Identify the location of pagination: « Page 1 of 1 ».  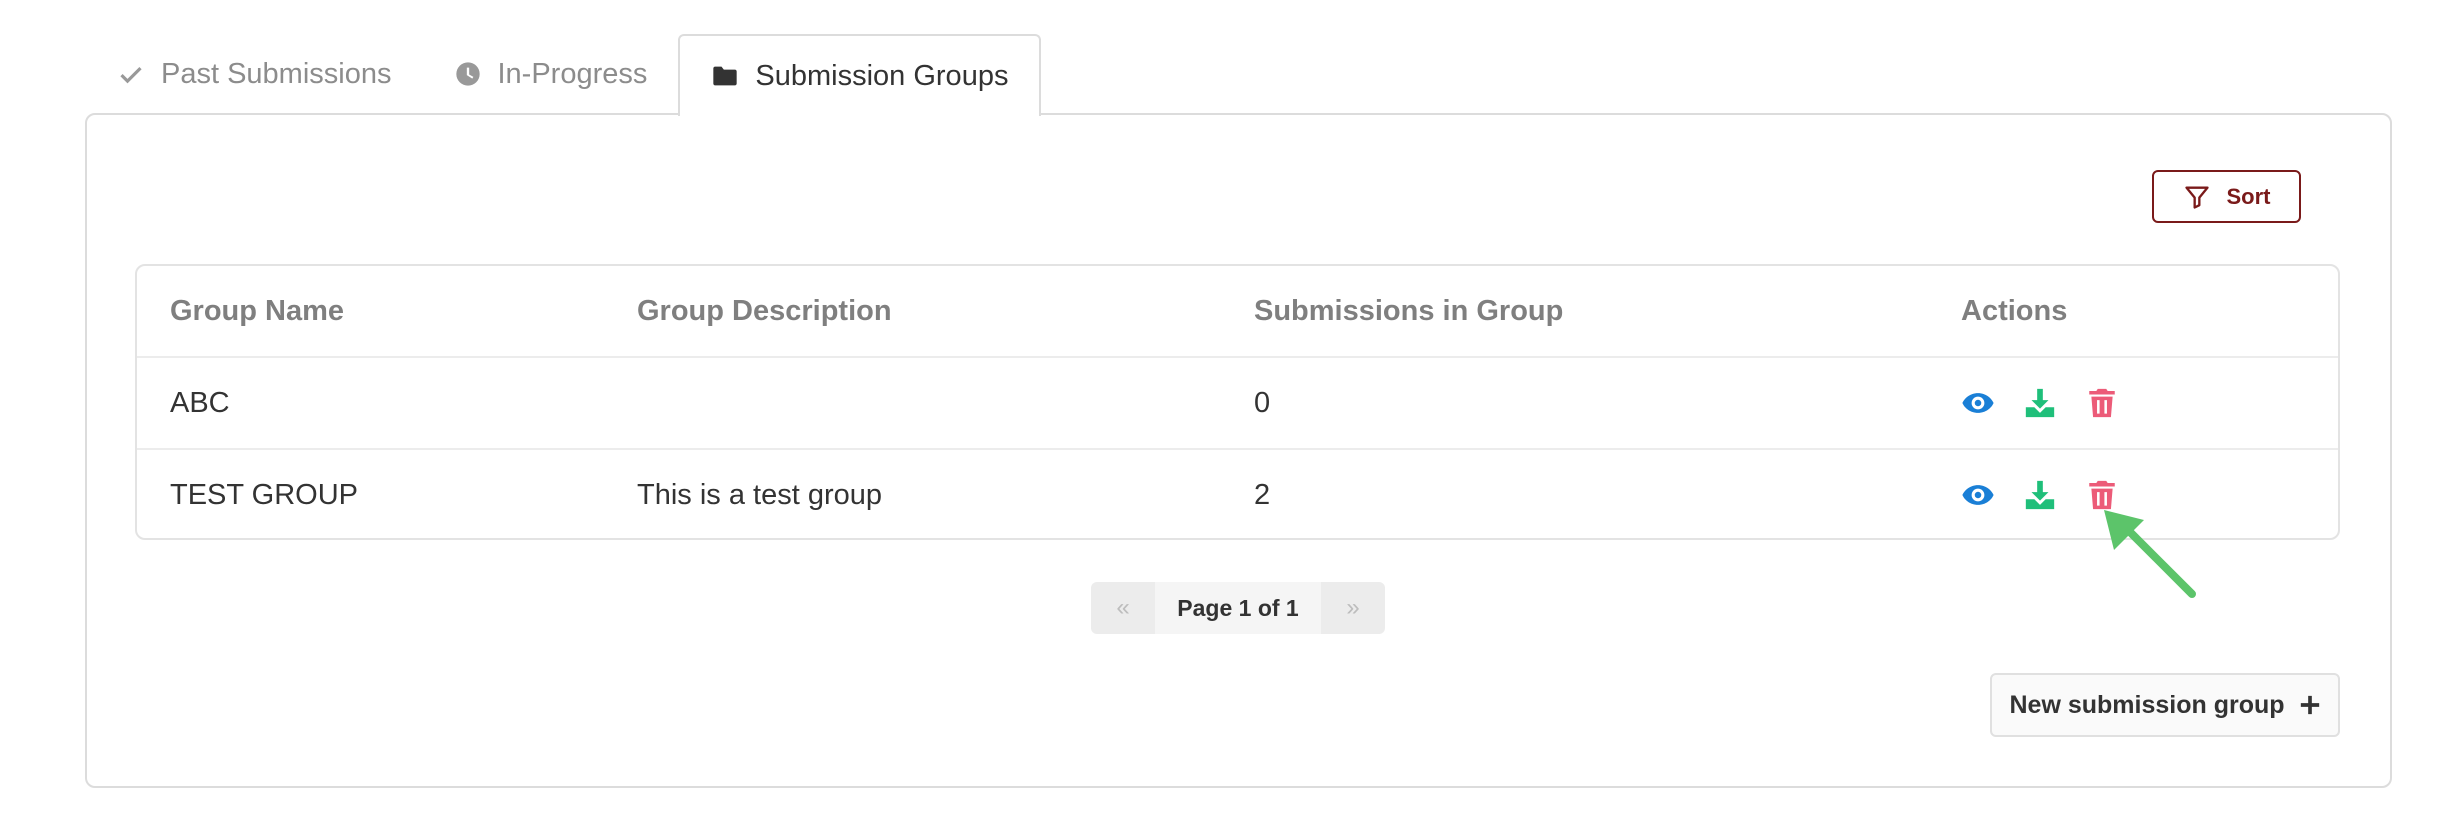
(1238, 608).